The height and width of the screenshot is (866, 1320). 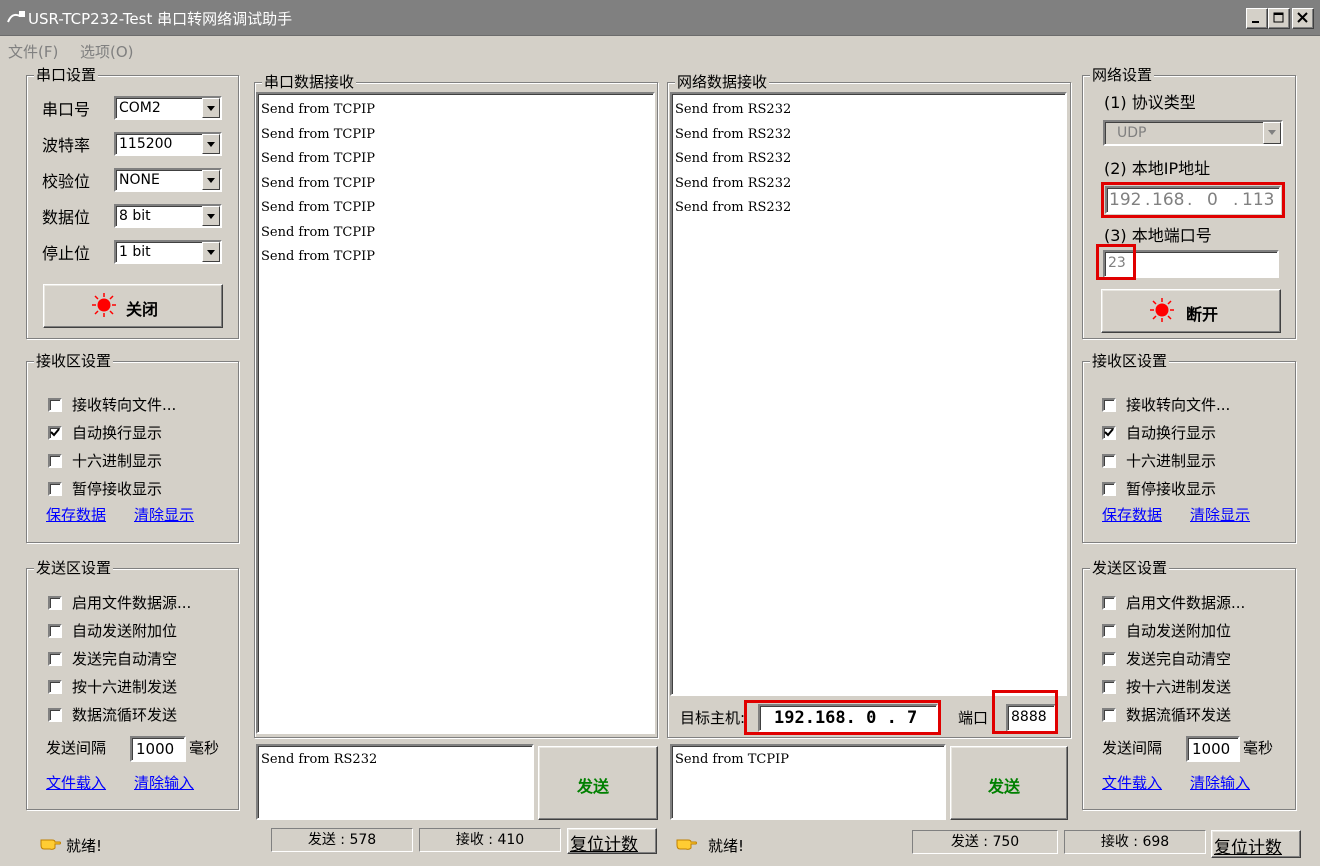 I want to click on parity-label: 校验位, so click(x=66, y=181).